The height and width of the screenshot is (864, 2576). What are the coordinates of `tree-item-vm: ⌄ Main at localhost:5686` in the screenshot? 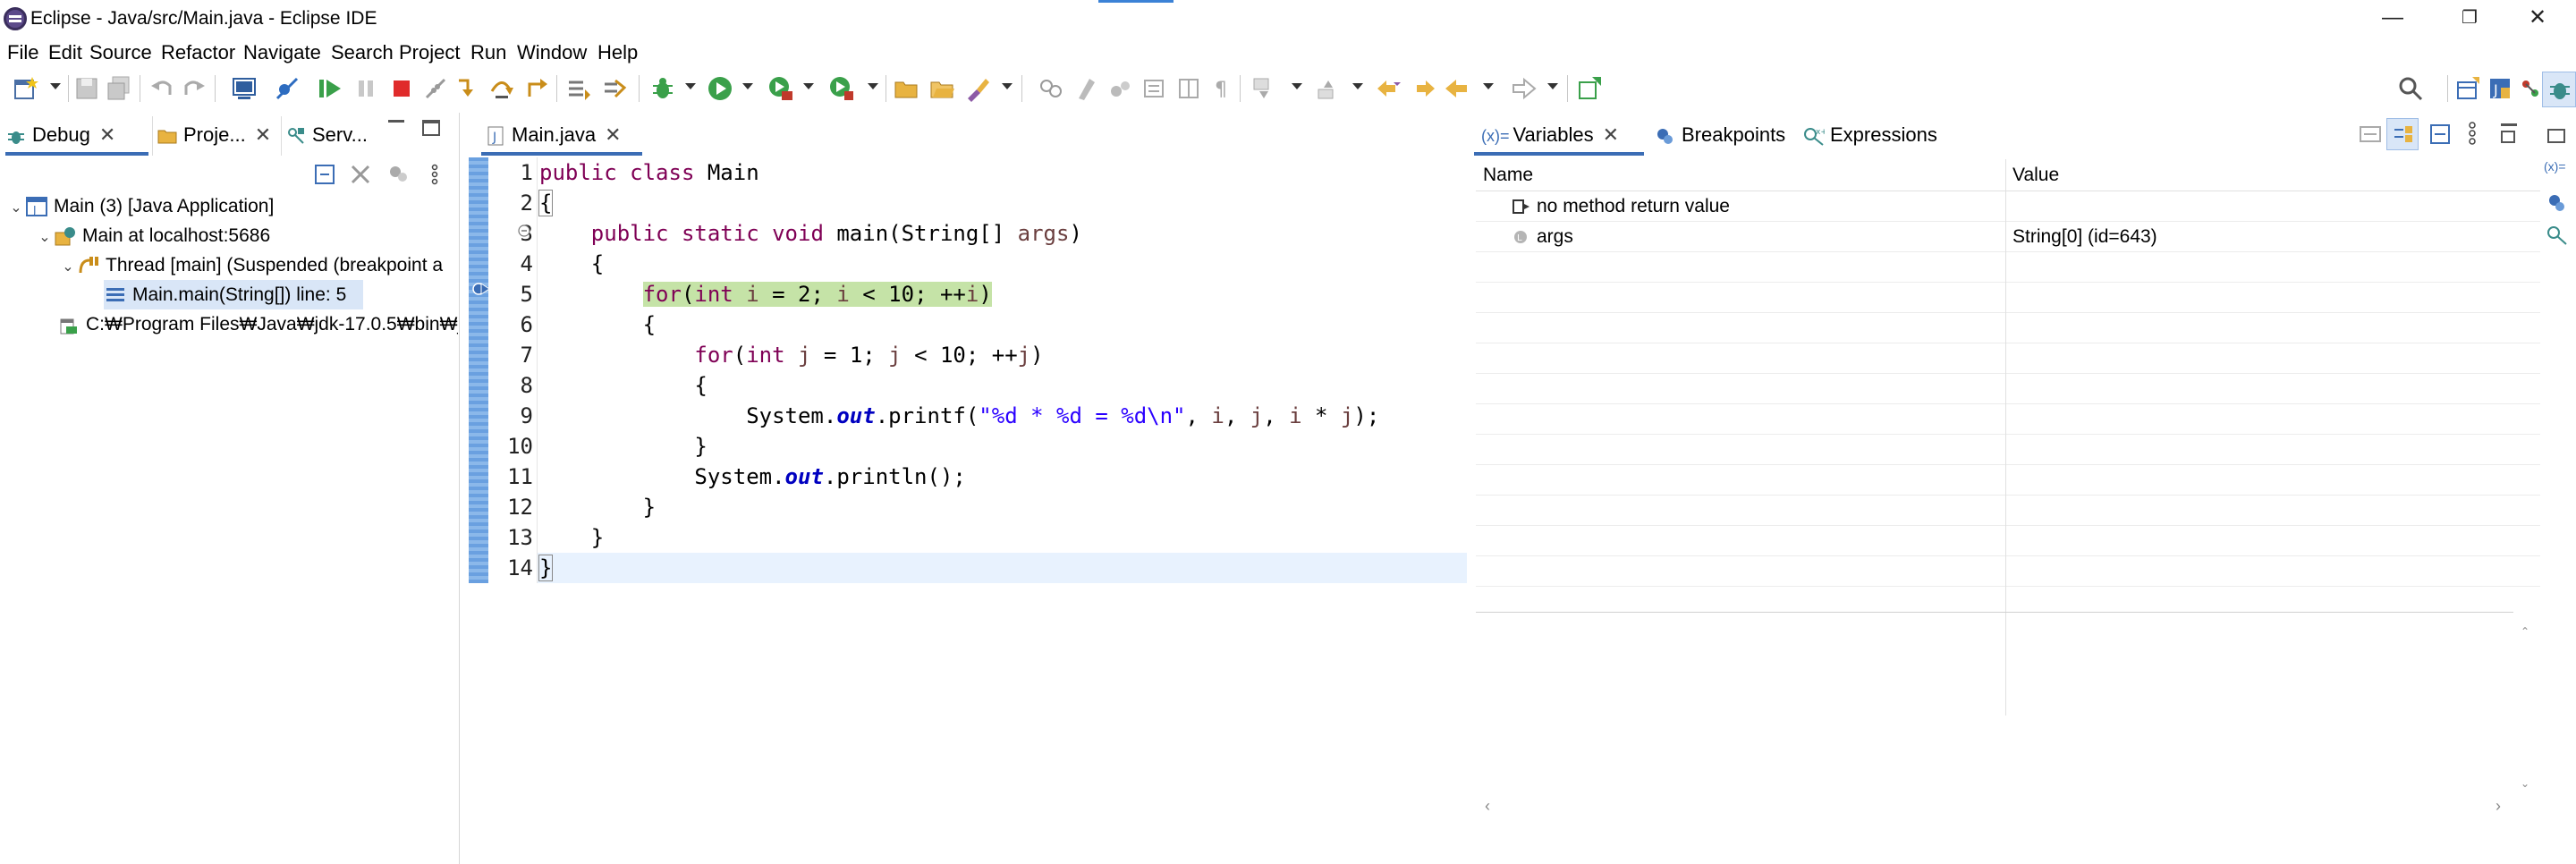 It's located at (246, 235).